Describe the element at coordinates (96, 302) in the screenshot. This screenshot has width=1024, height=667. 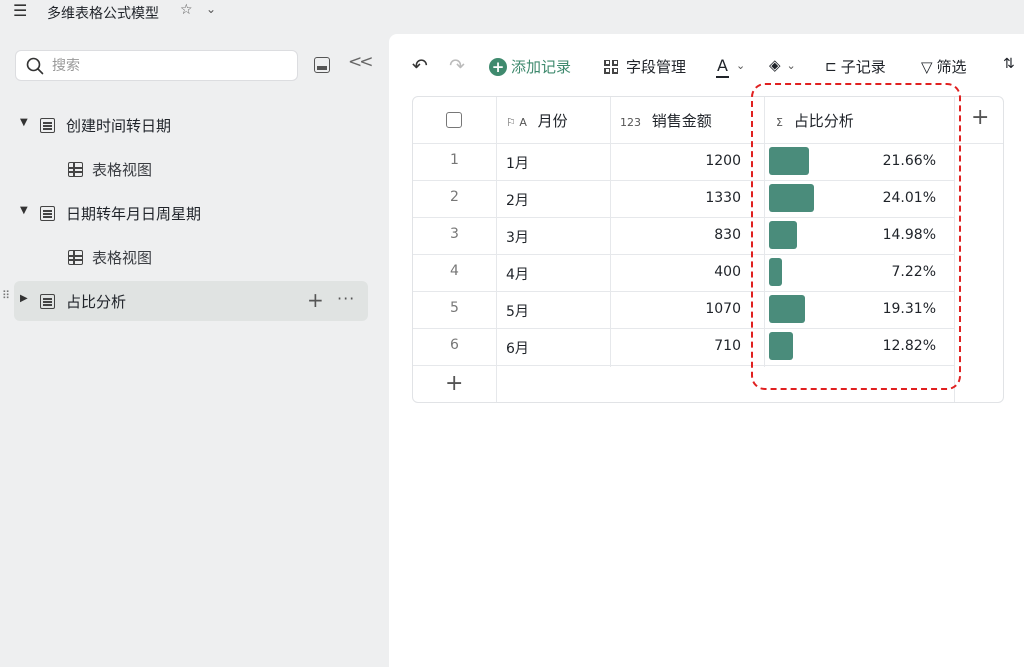
I see `sidebar-item-label: 占比分析` at that location.